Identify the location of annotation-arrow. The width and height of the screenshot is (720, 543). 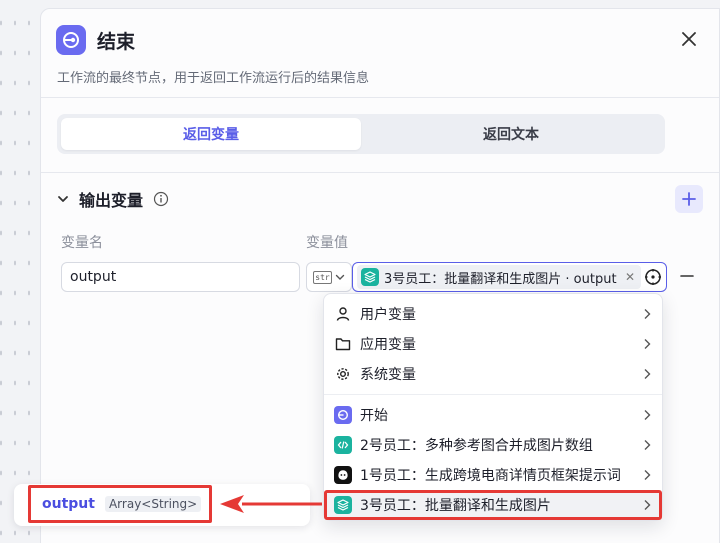
(271, 504).